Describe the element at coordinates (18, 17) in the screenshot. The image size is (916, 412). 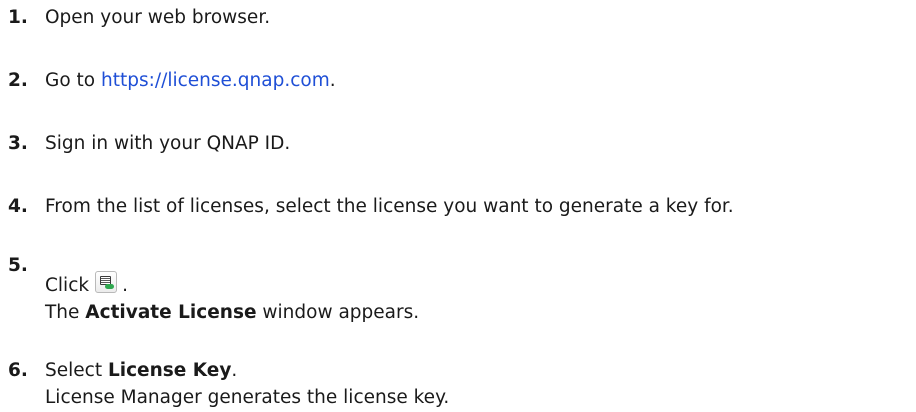
I see `step-number: 1.` at that location.